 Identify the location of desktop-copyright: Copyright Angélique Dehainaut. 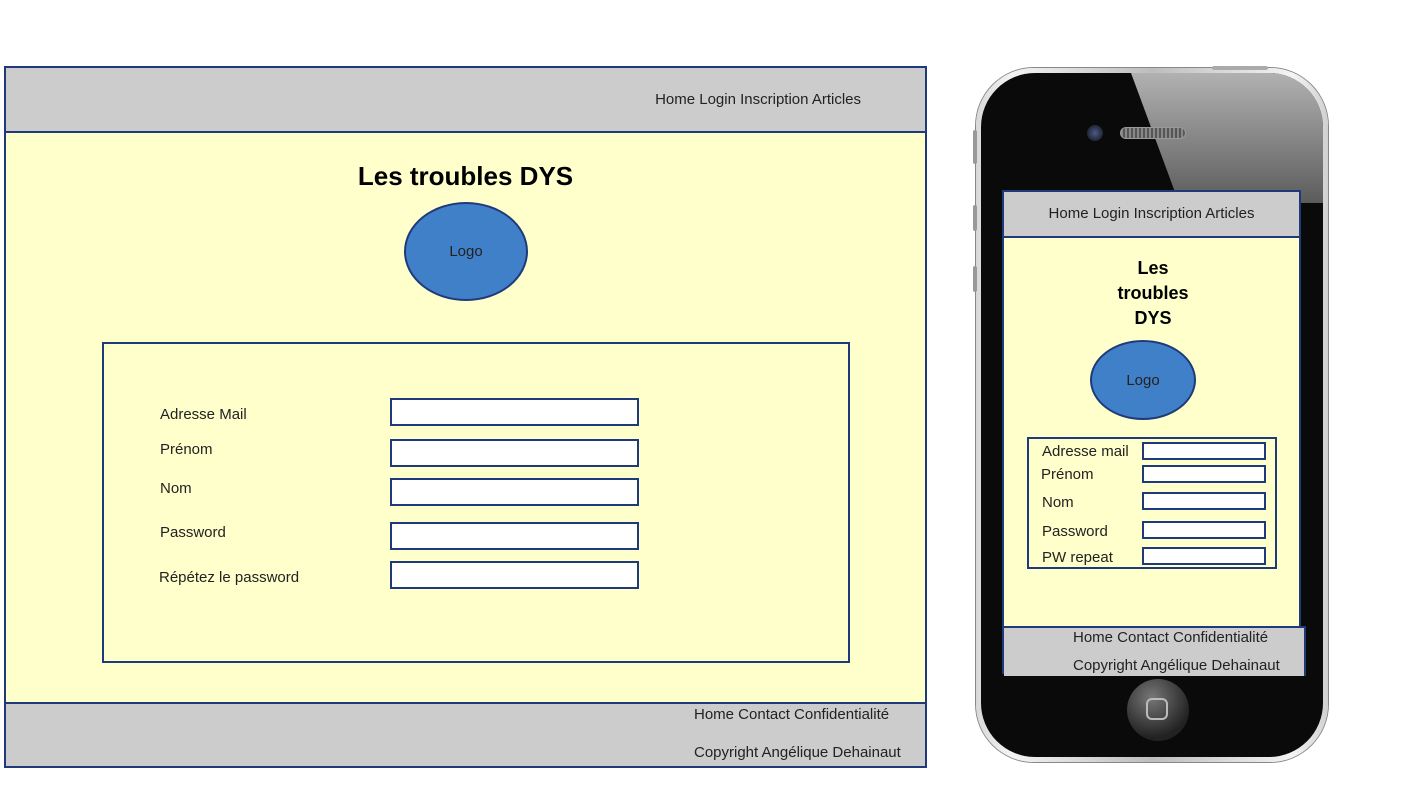
(797, 752).